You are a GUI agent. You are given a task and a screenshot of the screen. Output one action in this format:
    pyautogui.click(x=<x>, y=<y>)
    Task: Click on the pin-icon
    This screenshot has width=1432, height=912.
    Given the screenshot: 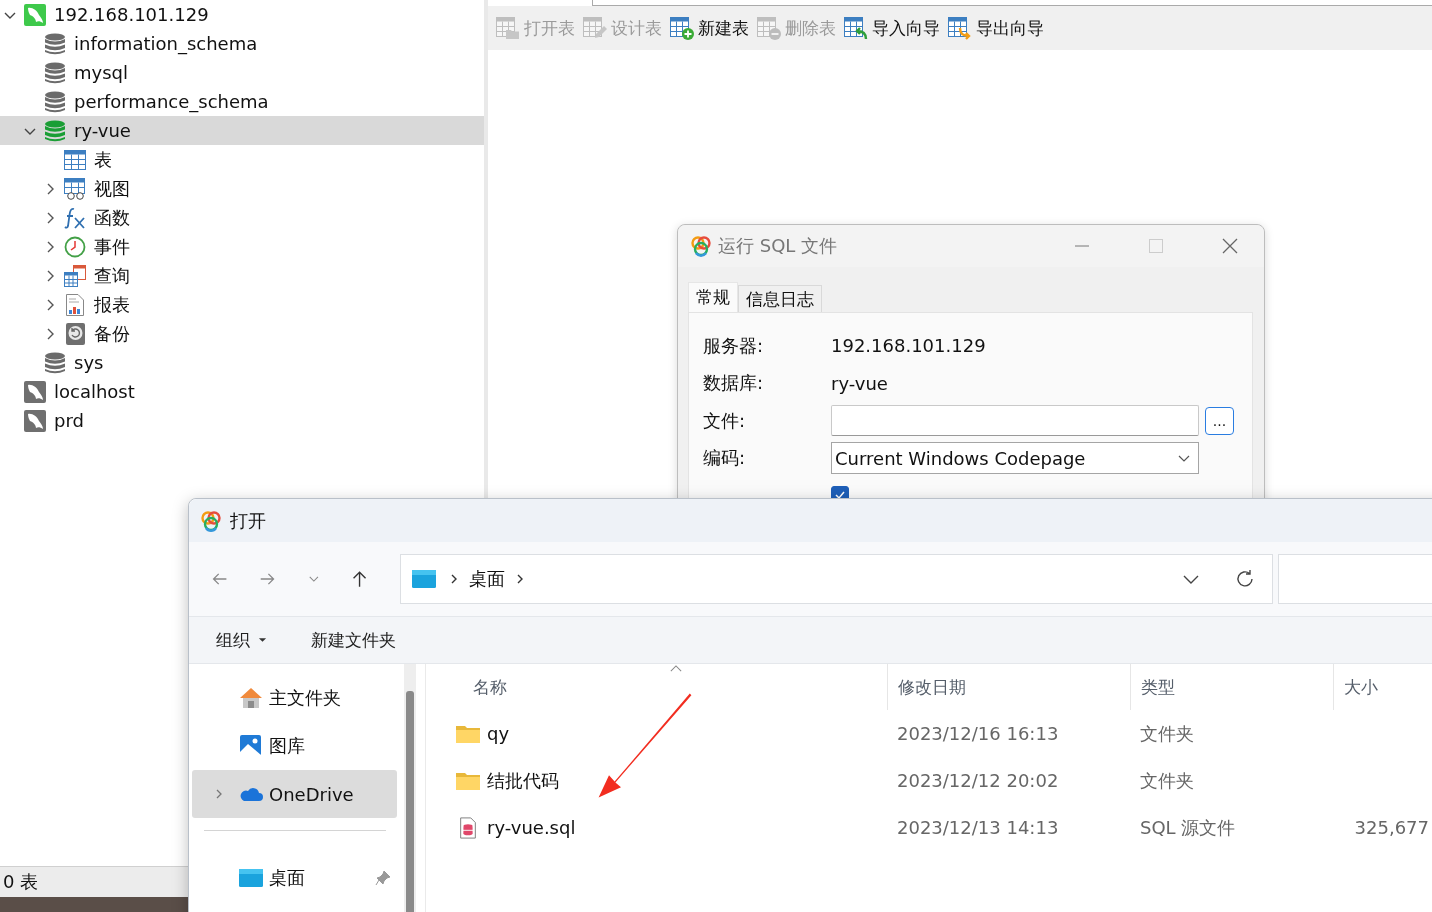 What is the action you would take?
    pyautogui.click(x=383, y=878)
    